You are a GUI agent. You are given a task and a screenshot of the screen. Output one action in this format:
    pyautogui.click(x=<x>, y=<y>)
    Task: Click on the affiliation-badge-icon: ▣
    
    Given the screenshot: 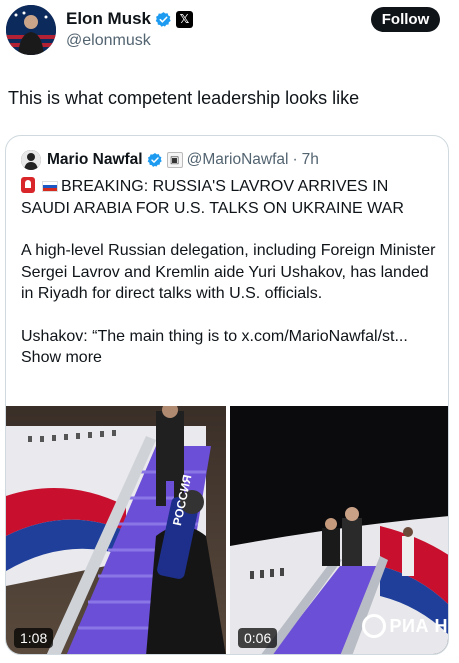 What is the action you would take?
    pyautogui.click(x=174, y=160)
    